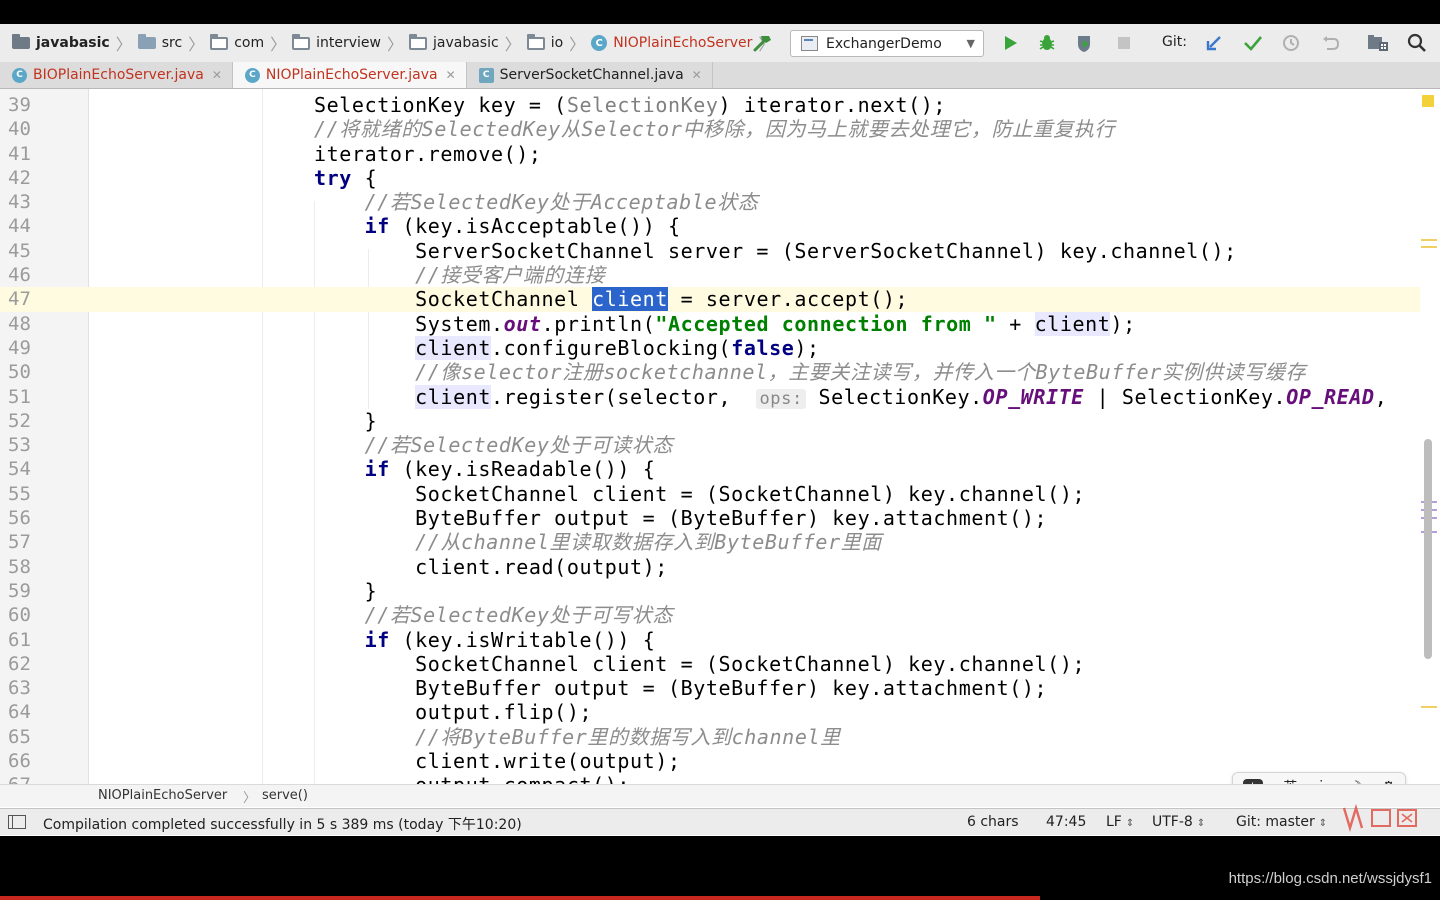 This screenshot has height=900, width=1440. Describe the element at coordinates (1178, 822) in the screenshot. I see `file-encoding: UTF-8 ⇕` at that location.